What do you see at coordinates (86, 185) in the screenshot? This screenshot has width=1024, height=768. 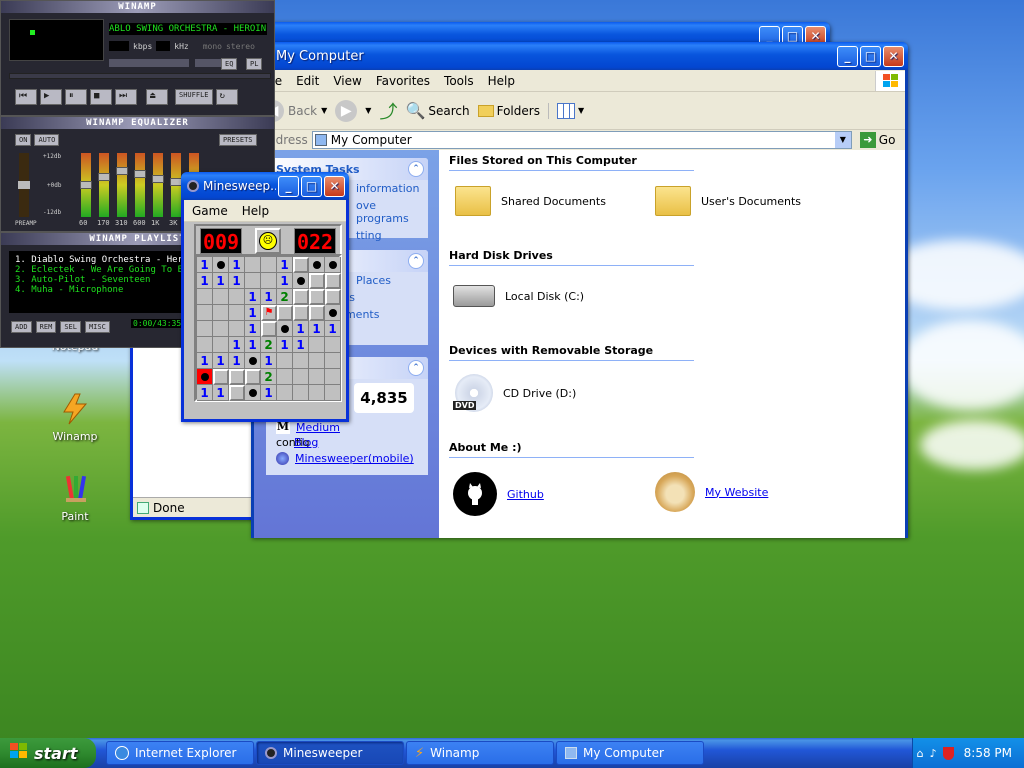 I see `eq-band-knob` at bounding box center [86, 185].